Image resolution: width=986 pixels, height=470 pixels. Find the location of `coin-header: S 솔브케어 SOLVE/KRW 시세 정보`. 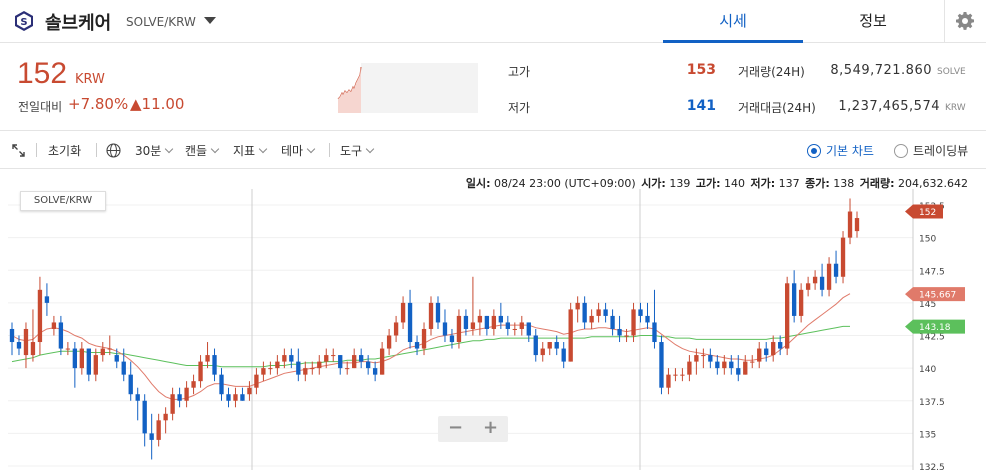

coin-header: S 솔브케어 SOLVE/KRW 시세 정보 is located at coordinates (493, 21).